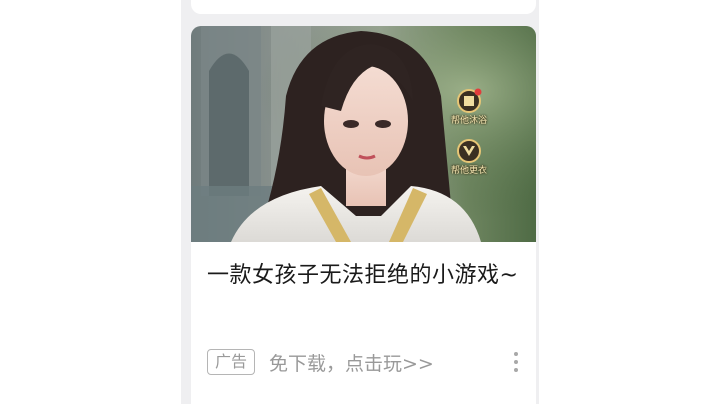 The image size is (720, 404). Describe the element at coordinates (469, 100) in the screenshot. I see `bath-icon` at that location.